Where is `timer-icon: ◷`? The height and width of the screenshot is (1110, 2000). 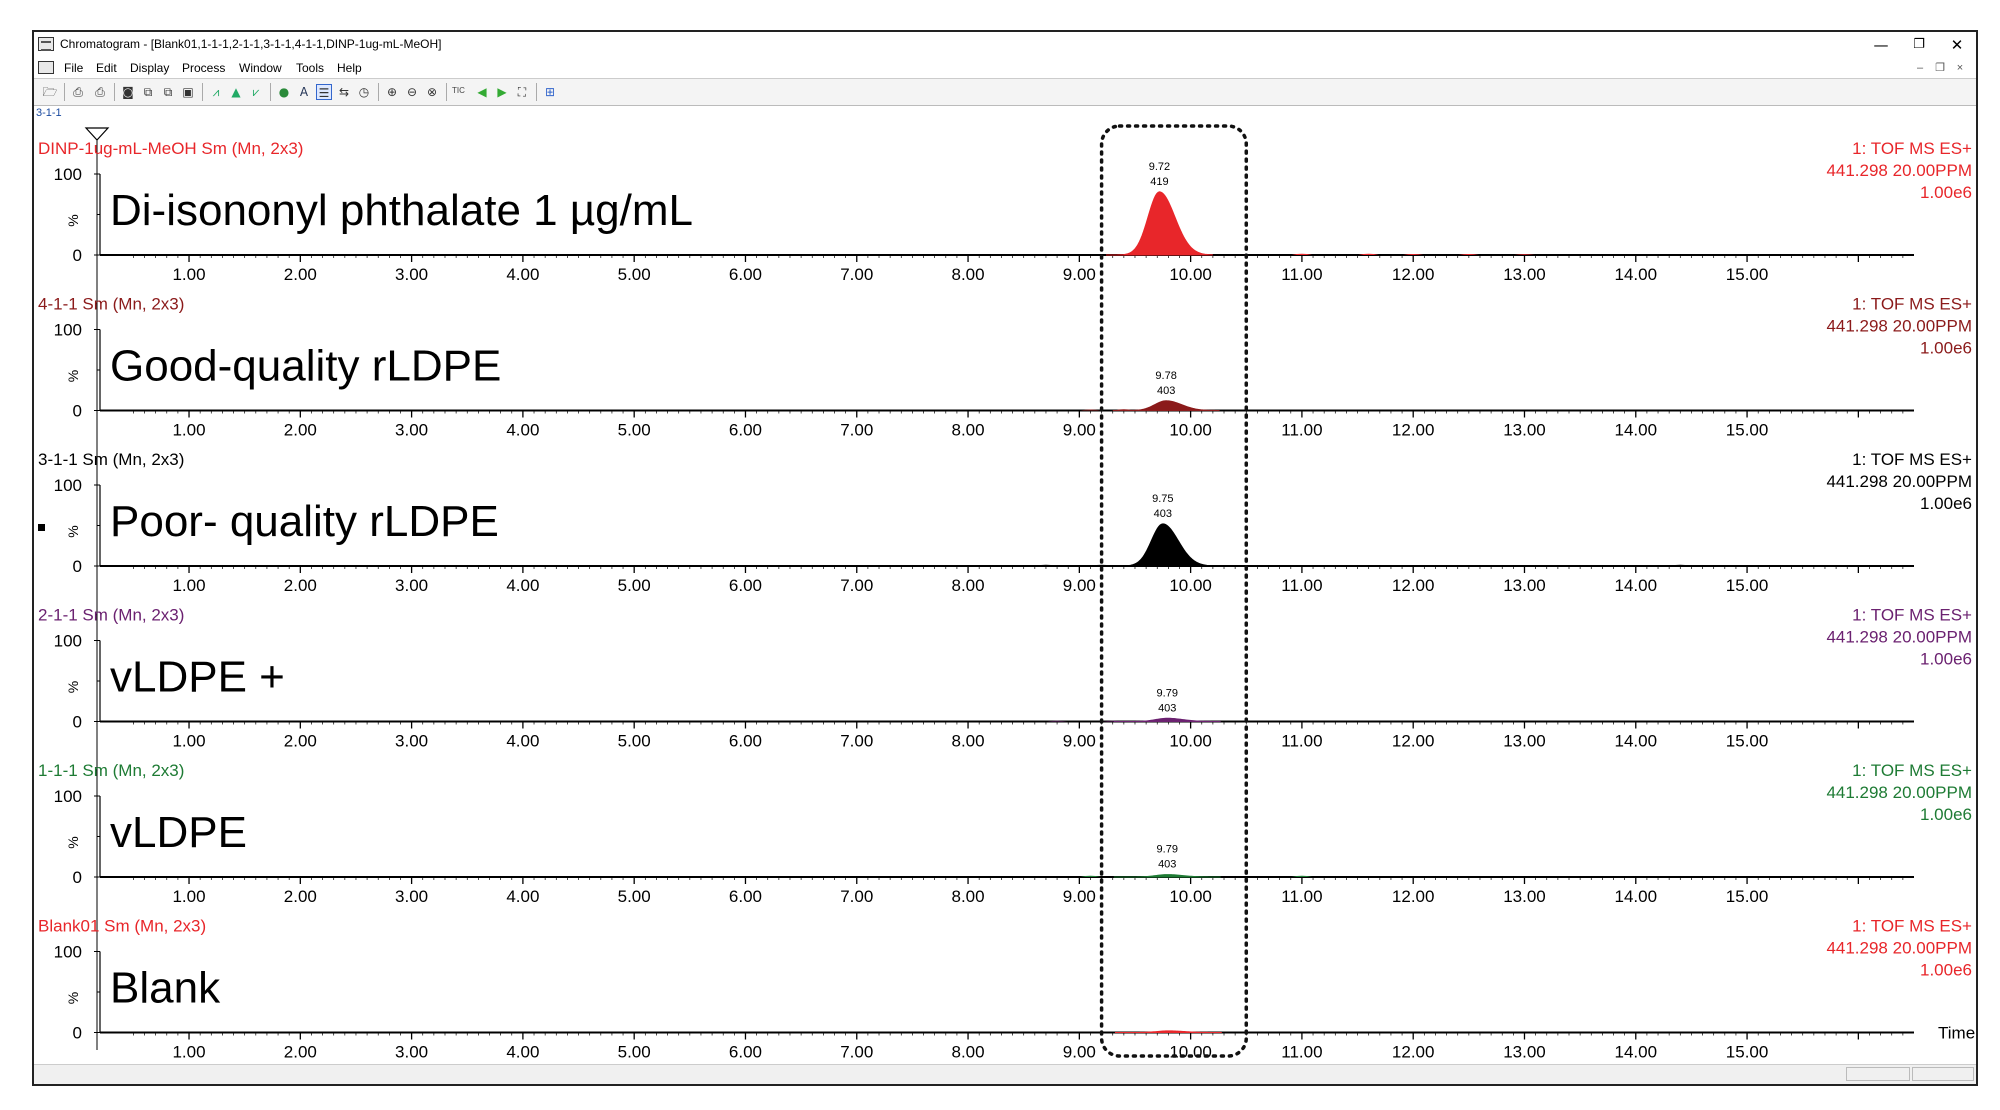
timer-icon: ◷ is located at coordinates (364, 92).